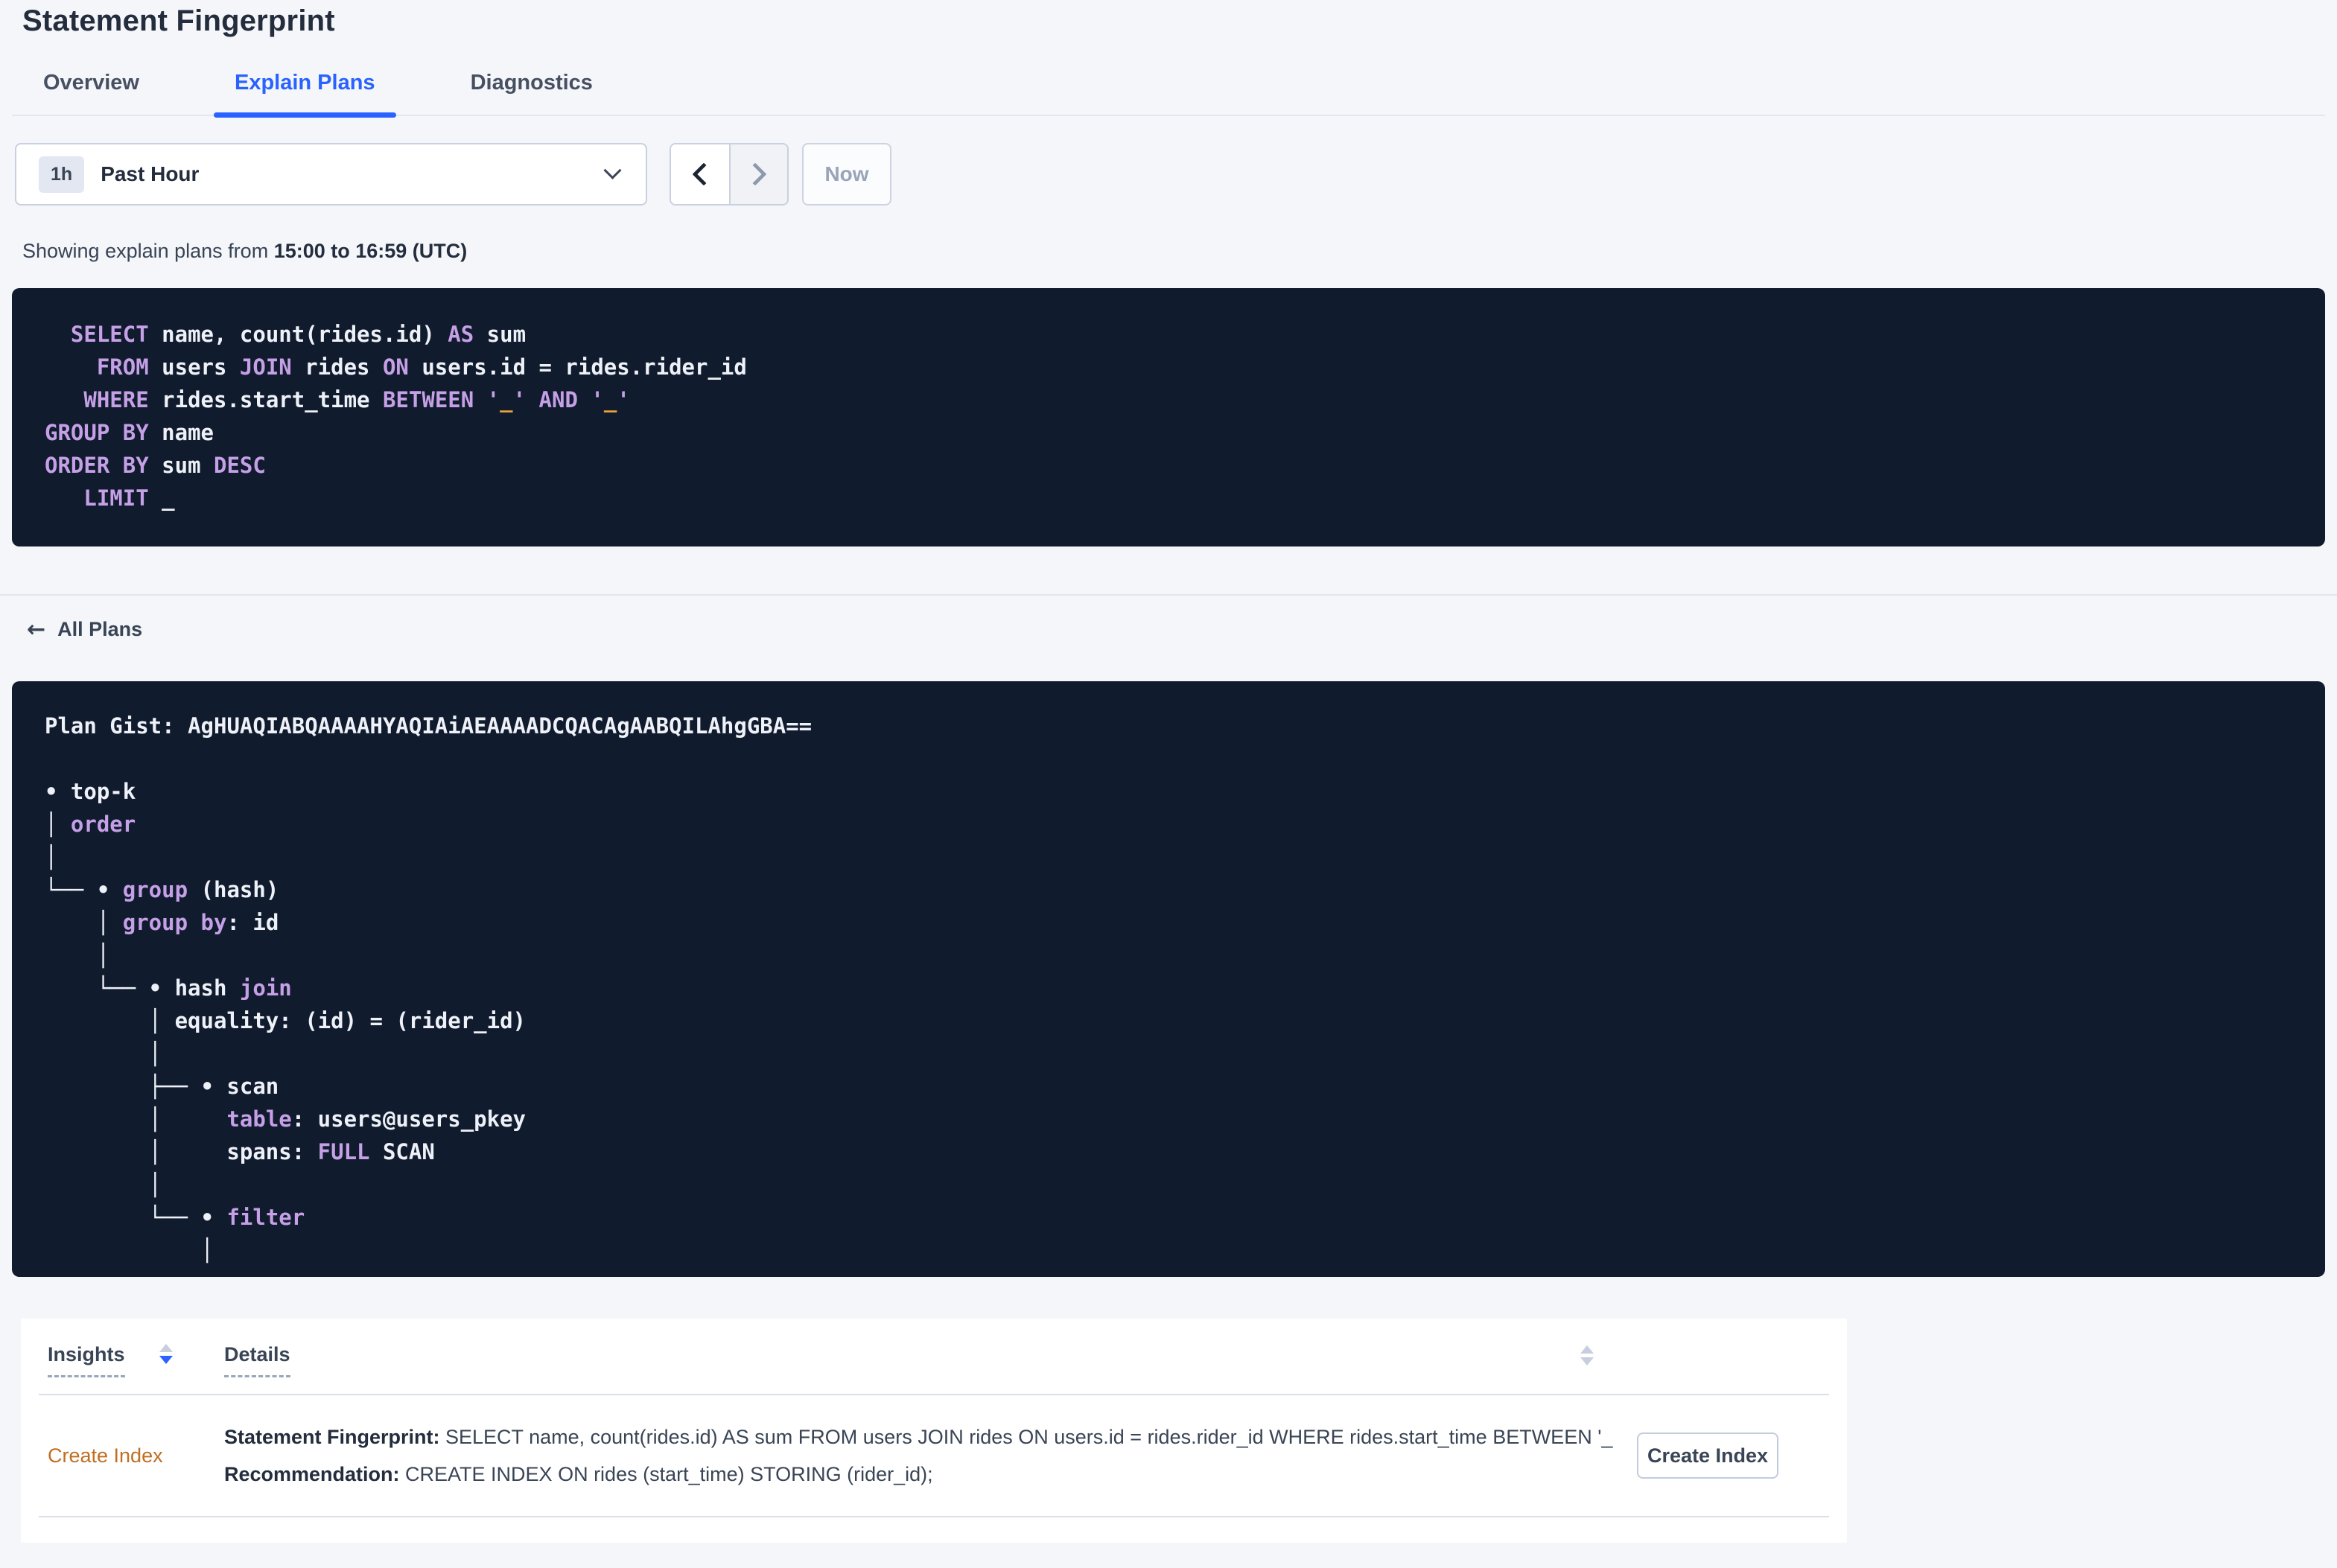 Image resolution: width=2337 pixels, height=1568 pixels. Describe the element at coordinates (87, 1360) in the screenshot. I see `insights-header-label: Insights` at that location.